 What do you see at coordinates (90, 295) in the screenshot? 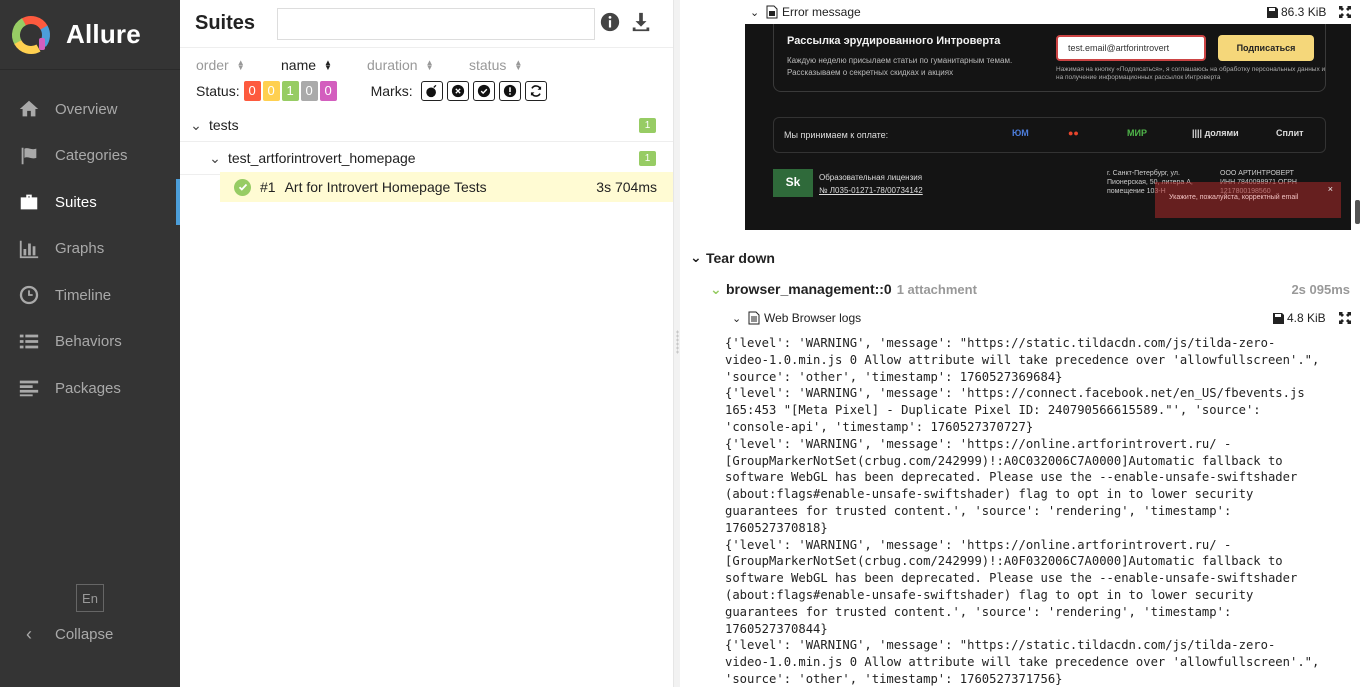
I see `sidebar-item-timeline: Timeline` at bounding box center [90, 295].